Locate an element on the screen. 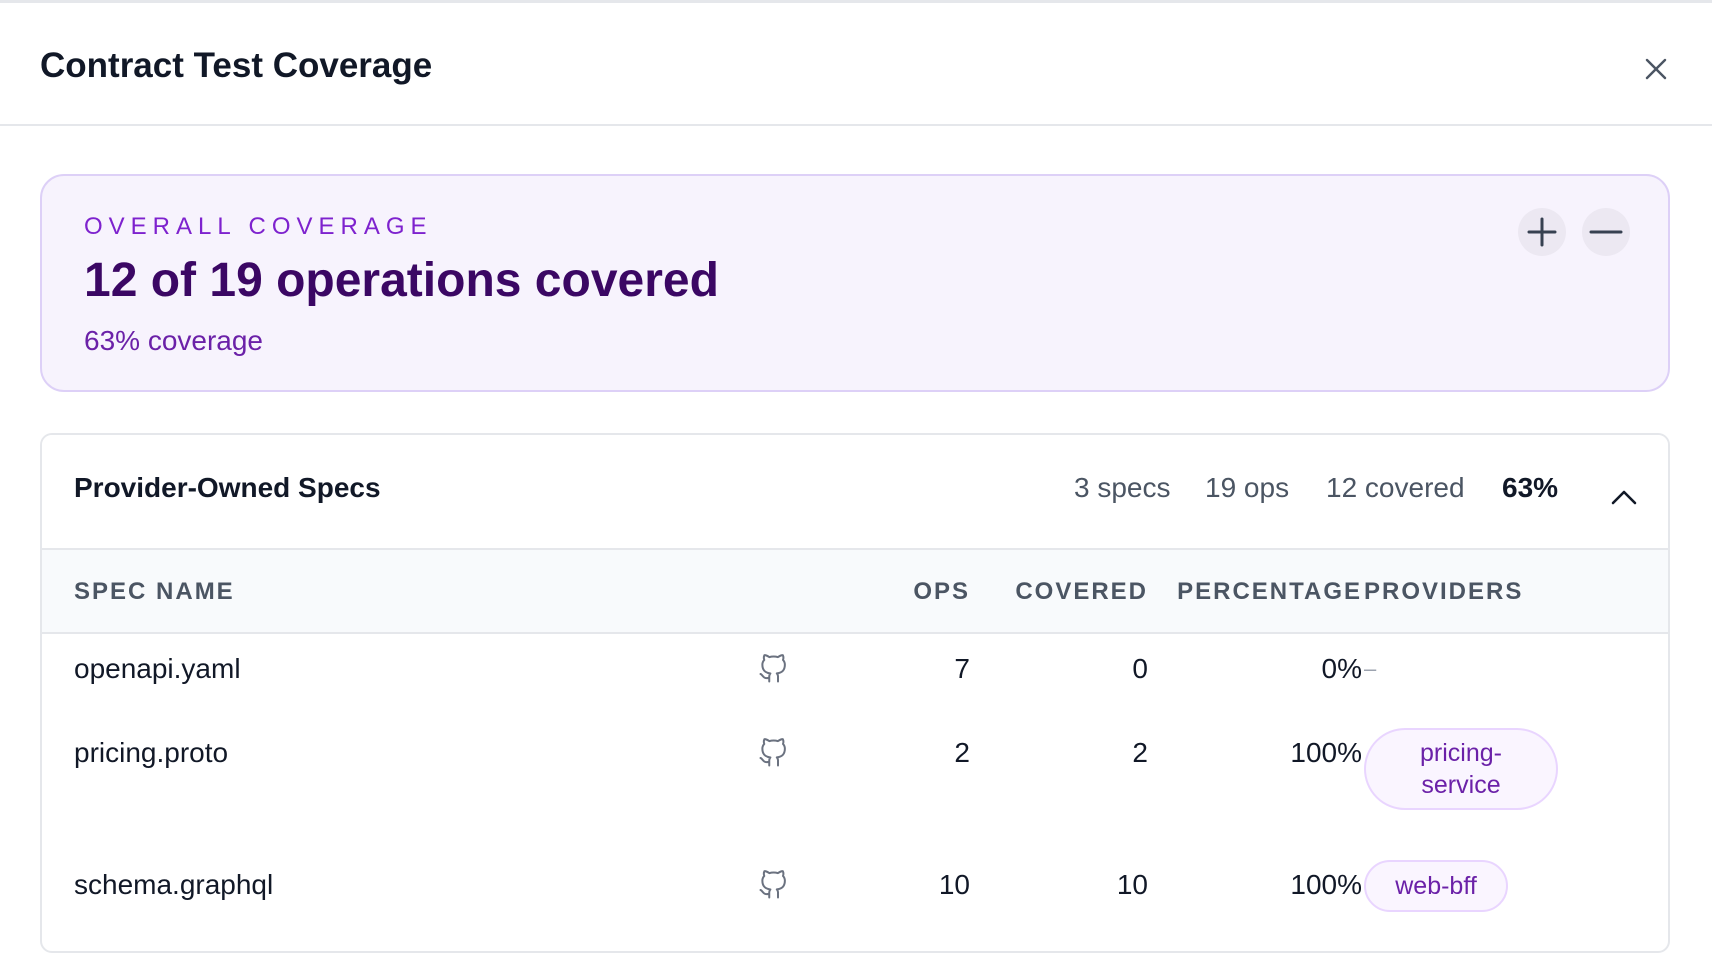 This screenshot has height=970, width=1712. spec-name: schema.graphql is located at coordinates (174, 884).